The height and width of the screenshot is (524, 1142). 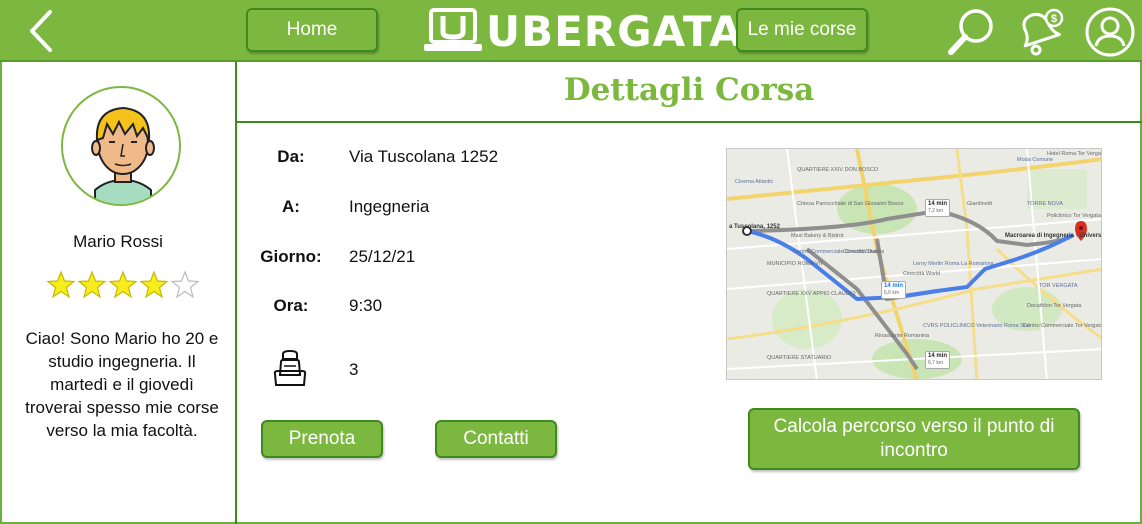 What do you see at coordinates (42, 31) in the screenshot?
I see `back-arrow-icon` at bounding box center [42, 31].